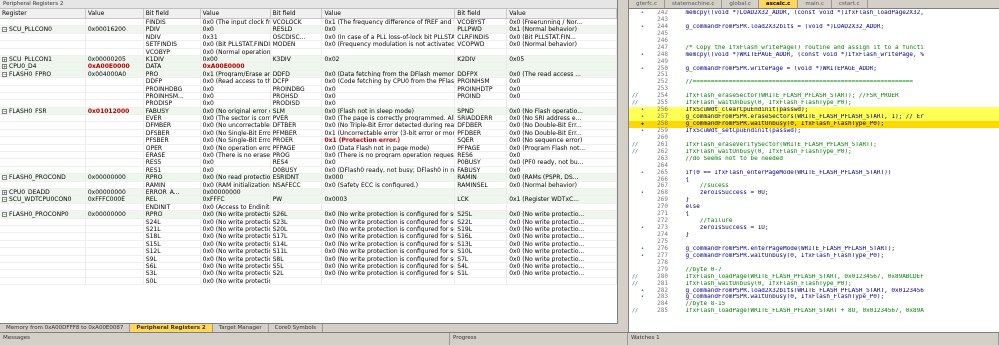 This screenshot has height=345, width=999. Describe the element at coordinates (813, 339) in the screenshot. I see `watches-panel-title: Watches 1` at that location.